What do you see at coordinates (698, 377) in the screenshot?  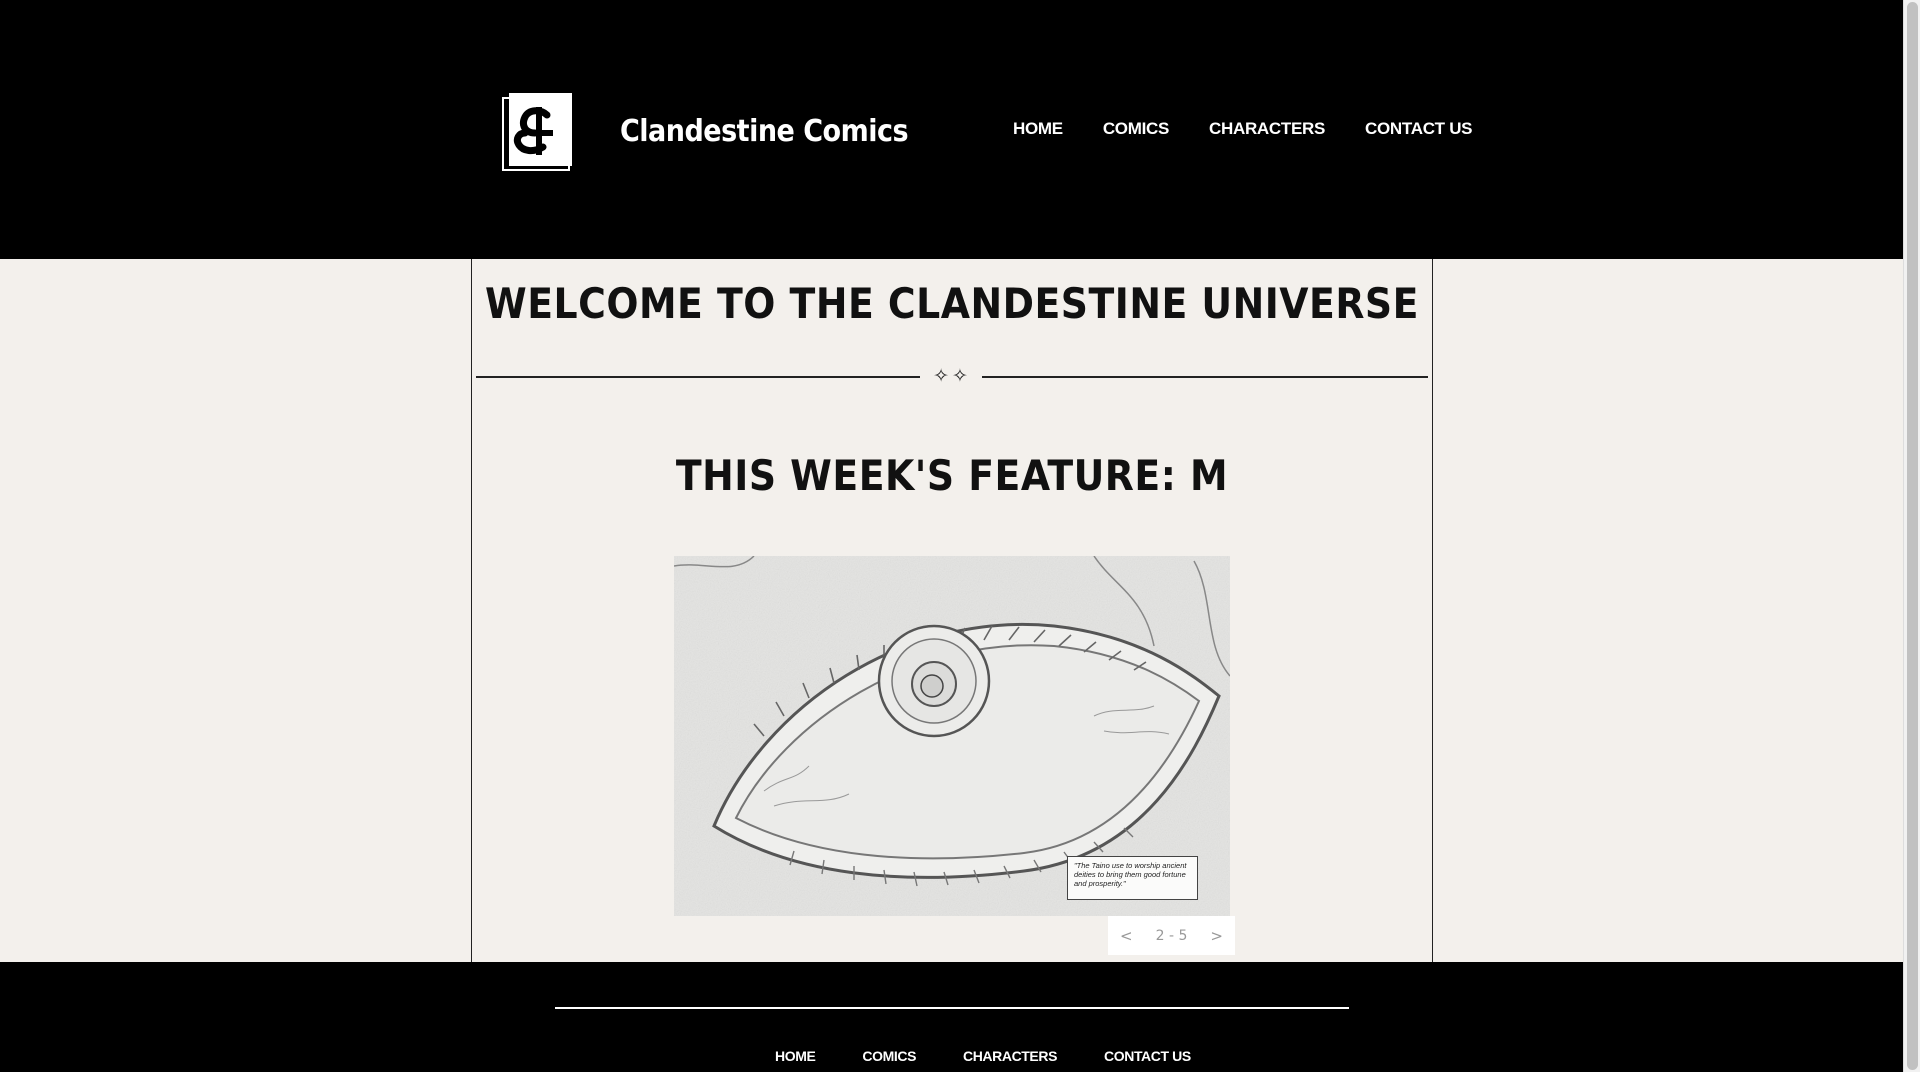 I see `divider-line-left` at bounding box center [698, 377].